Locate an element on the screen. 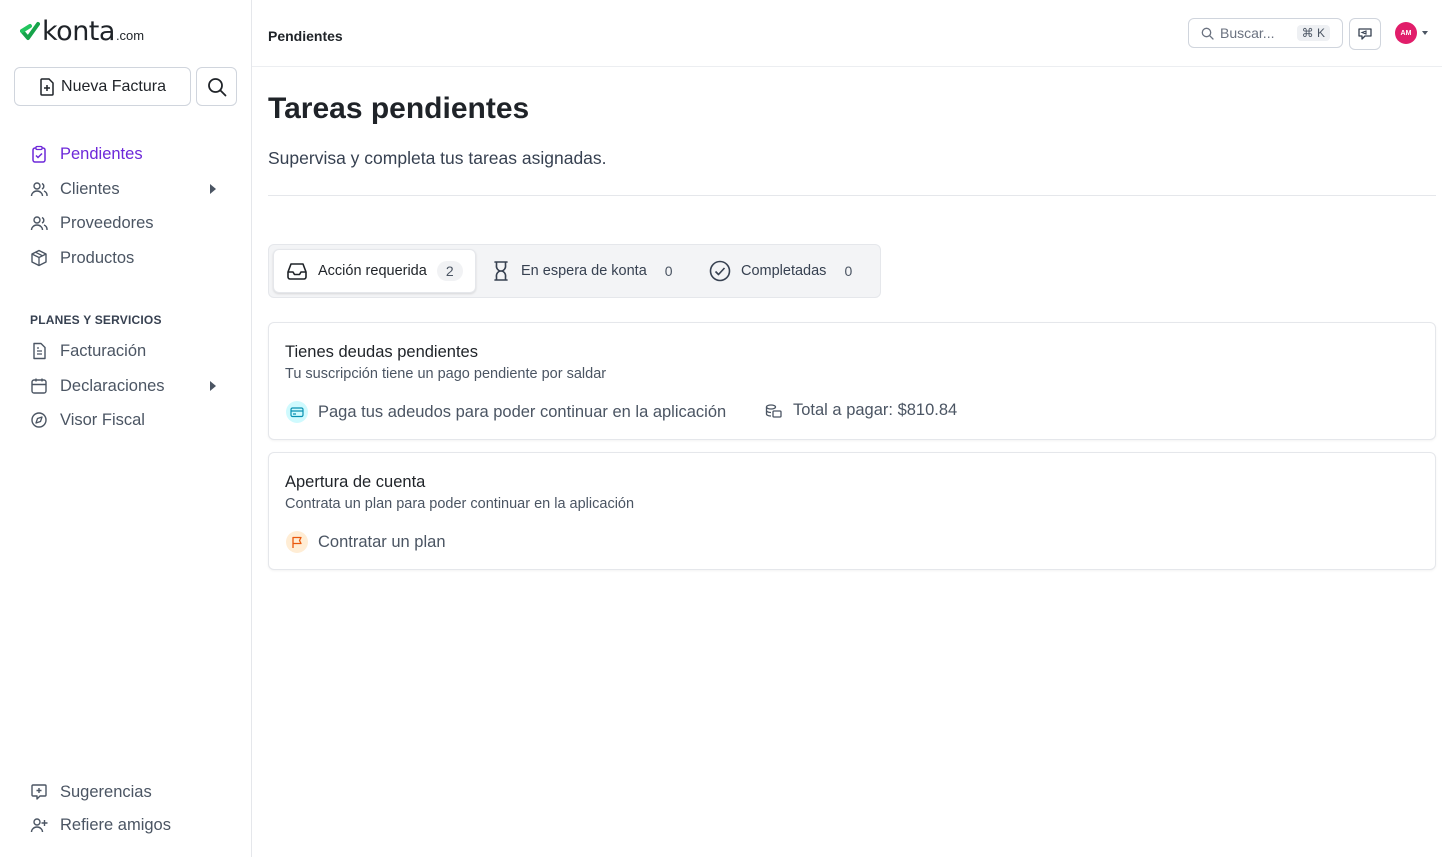 The width and height of the screenshot is (1442, 857). coins-icon is located at coordinates (773, 410).